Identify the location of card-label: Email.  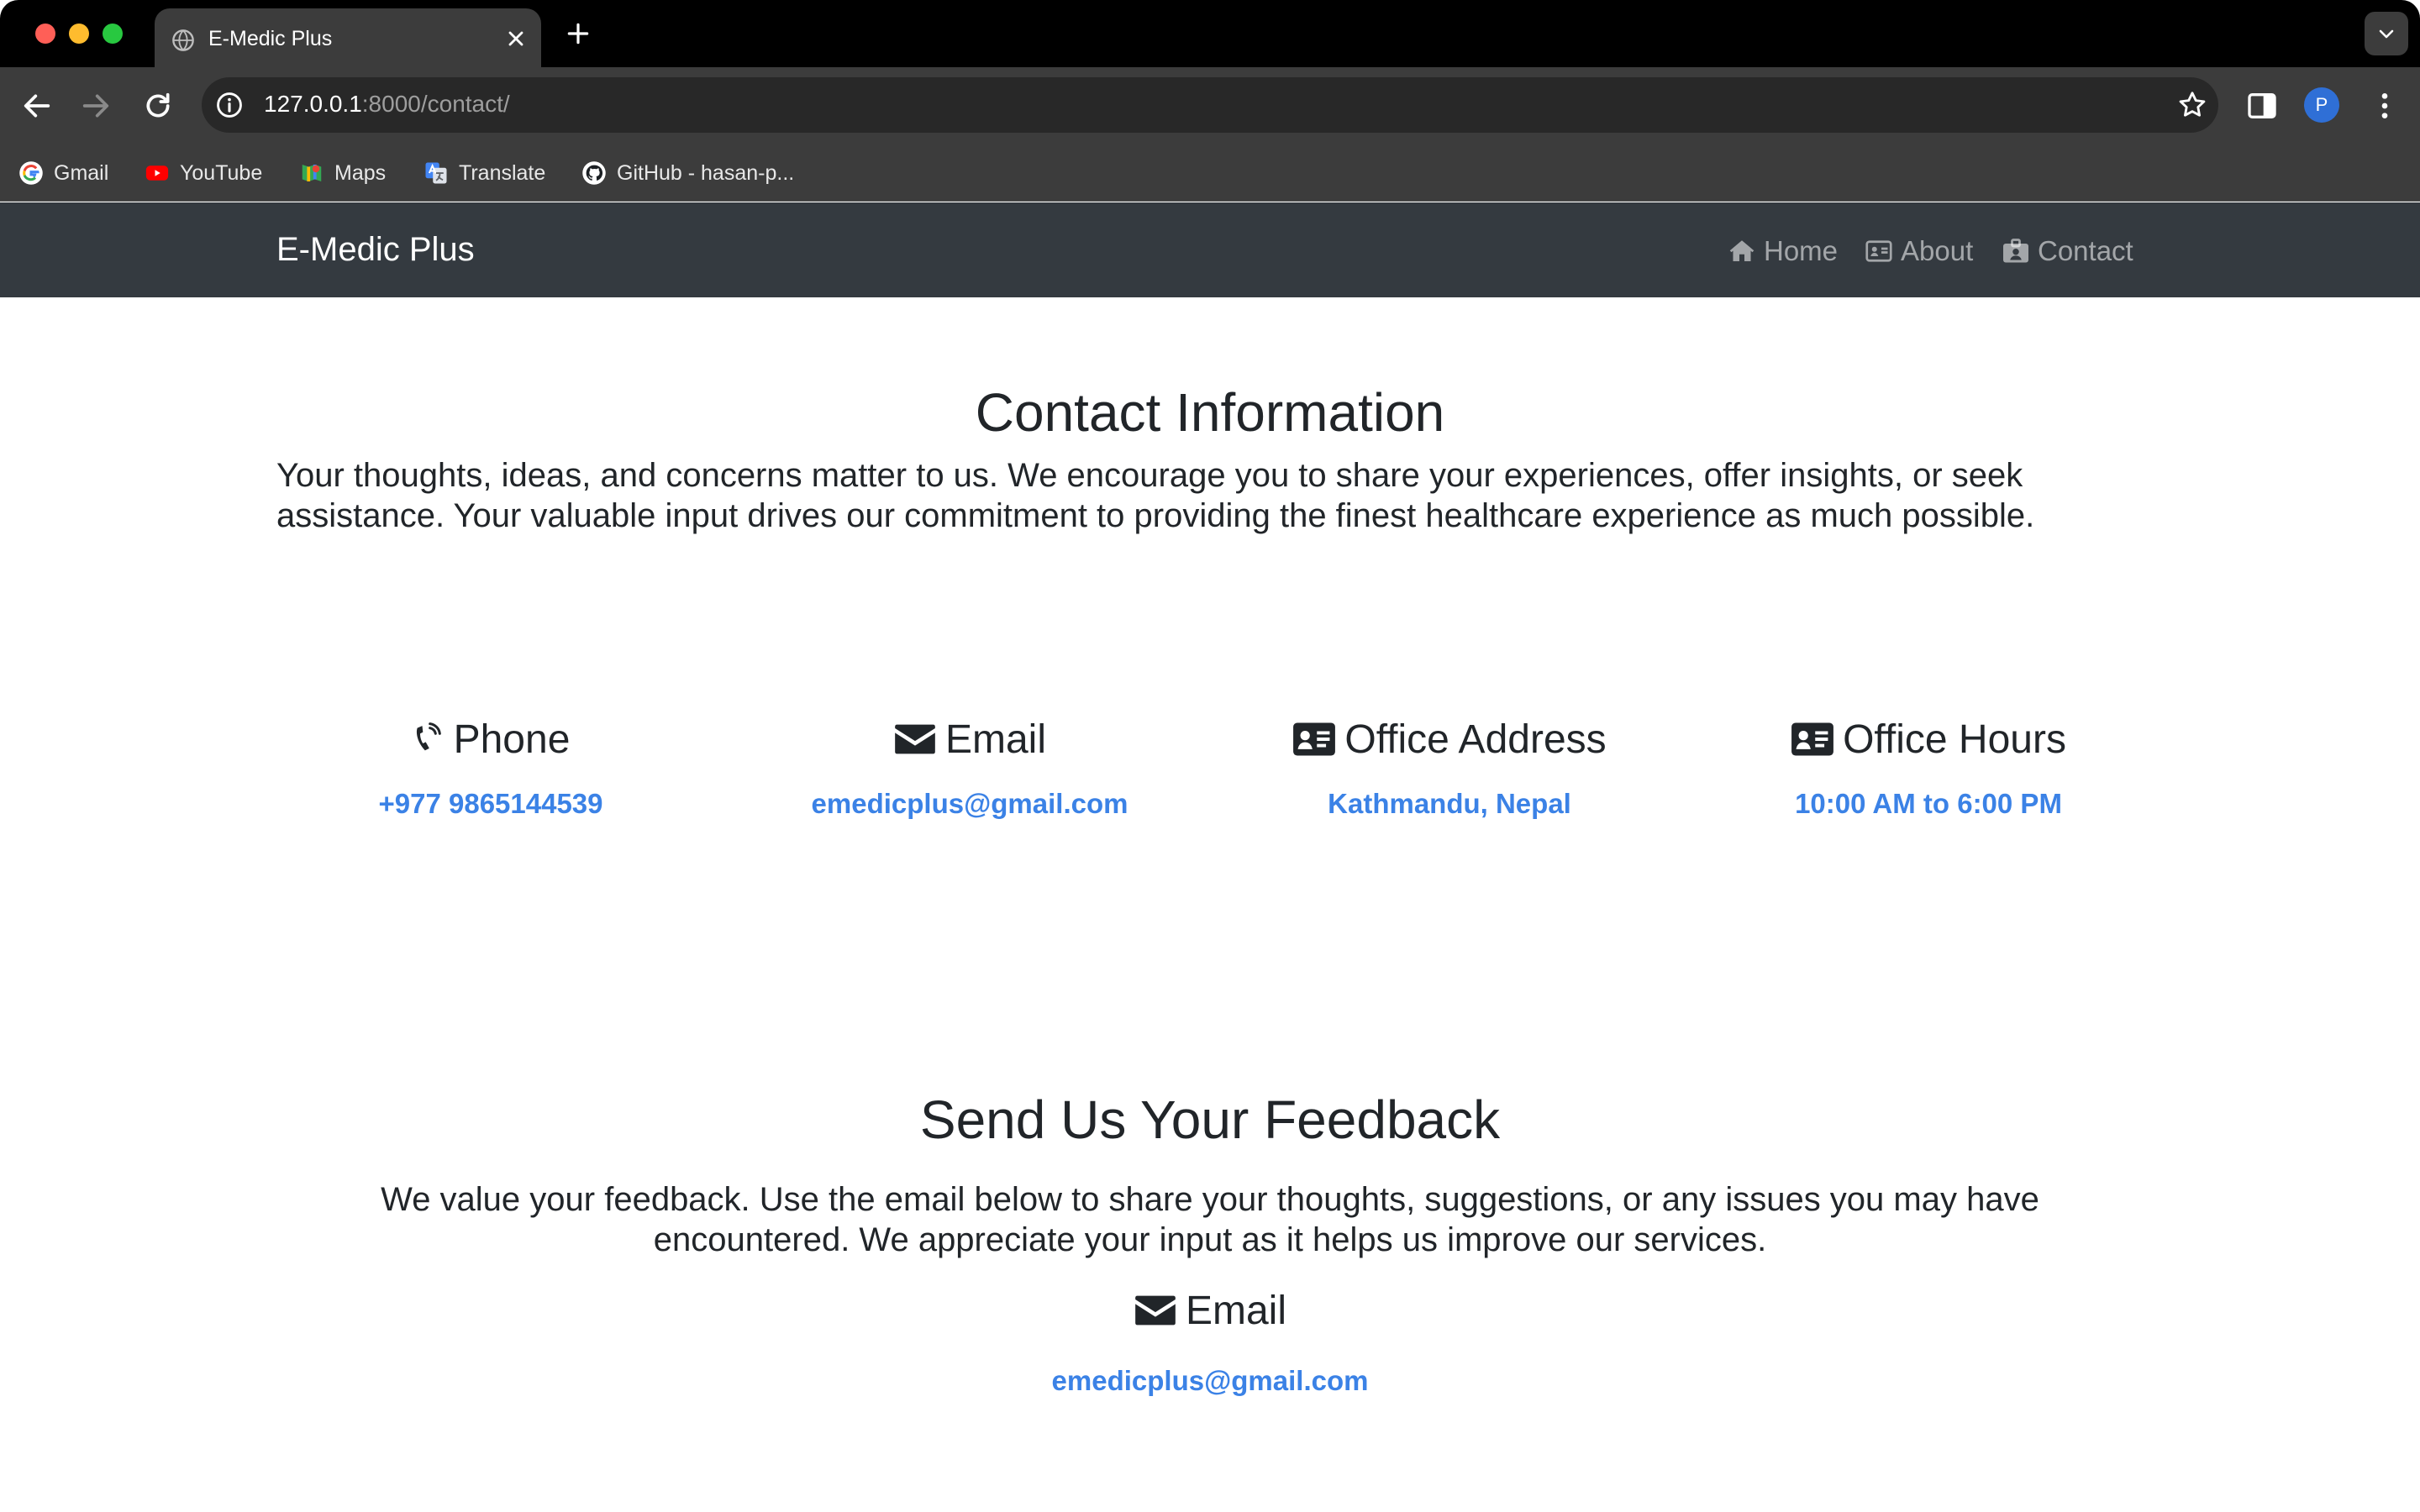
(995, 739).